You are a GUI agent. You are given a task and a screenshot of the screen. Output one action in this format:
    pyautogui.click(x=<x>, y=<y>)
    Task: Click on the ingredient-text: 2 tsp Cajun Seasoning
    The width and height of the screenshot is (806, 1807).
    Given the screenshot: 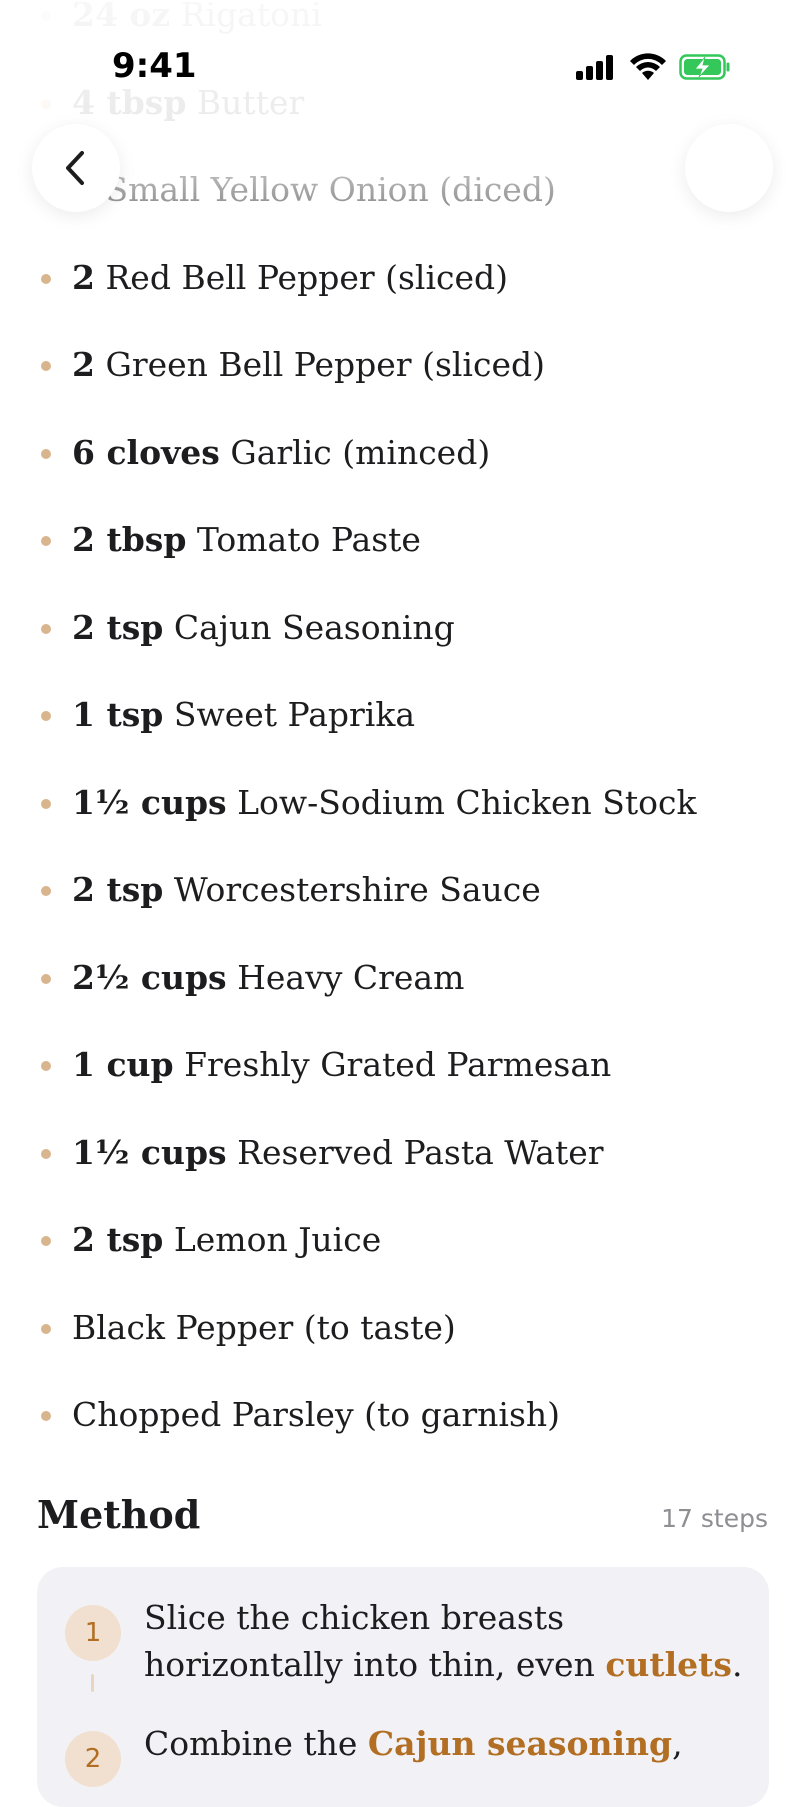 What is the action you would take?
    pyautogui.click(x=263, y=628)
    